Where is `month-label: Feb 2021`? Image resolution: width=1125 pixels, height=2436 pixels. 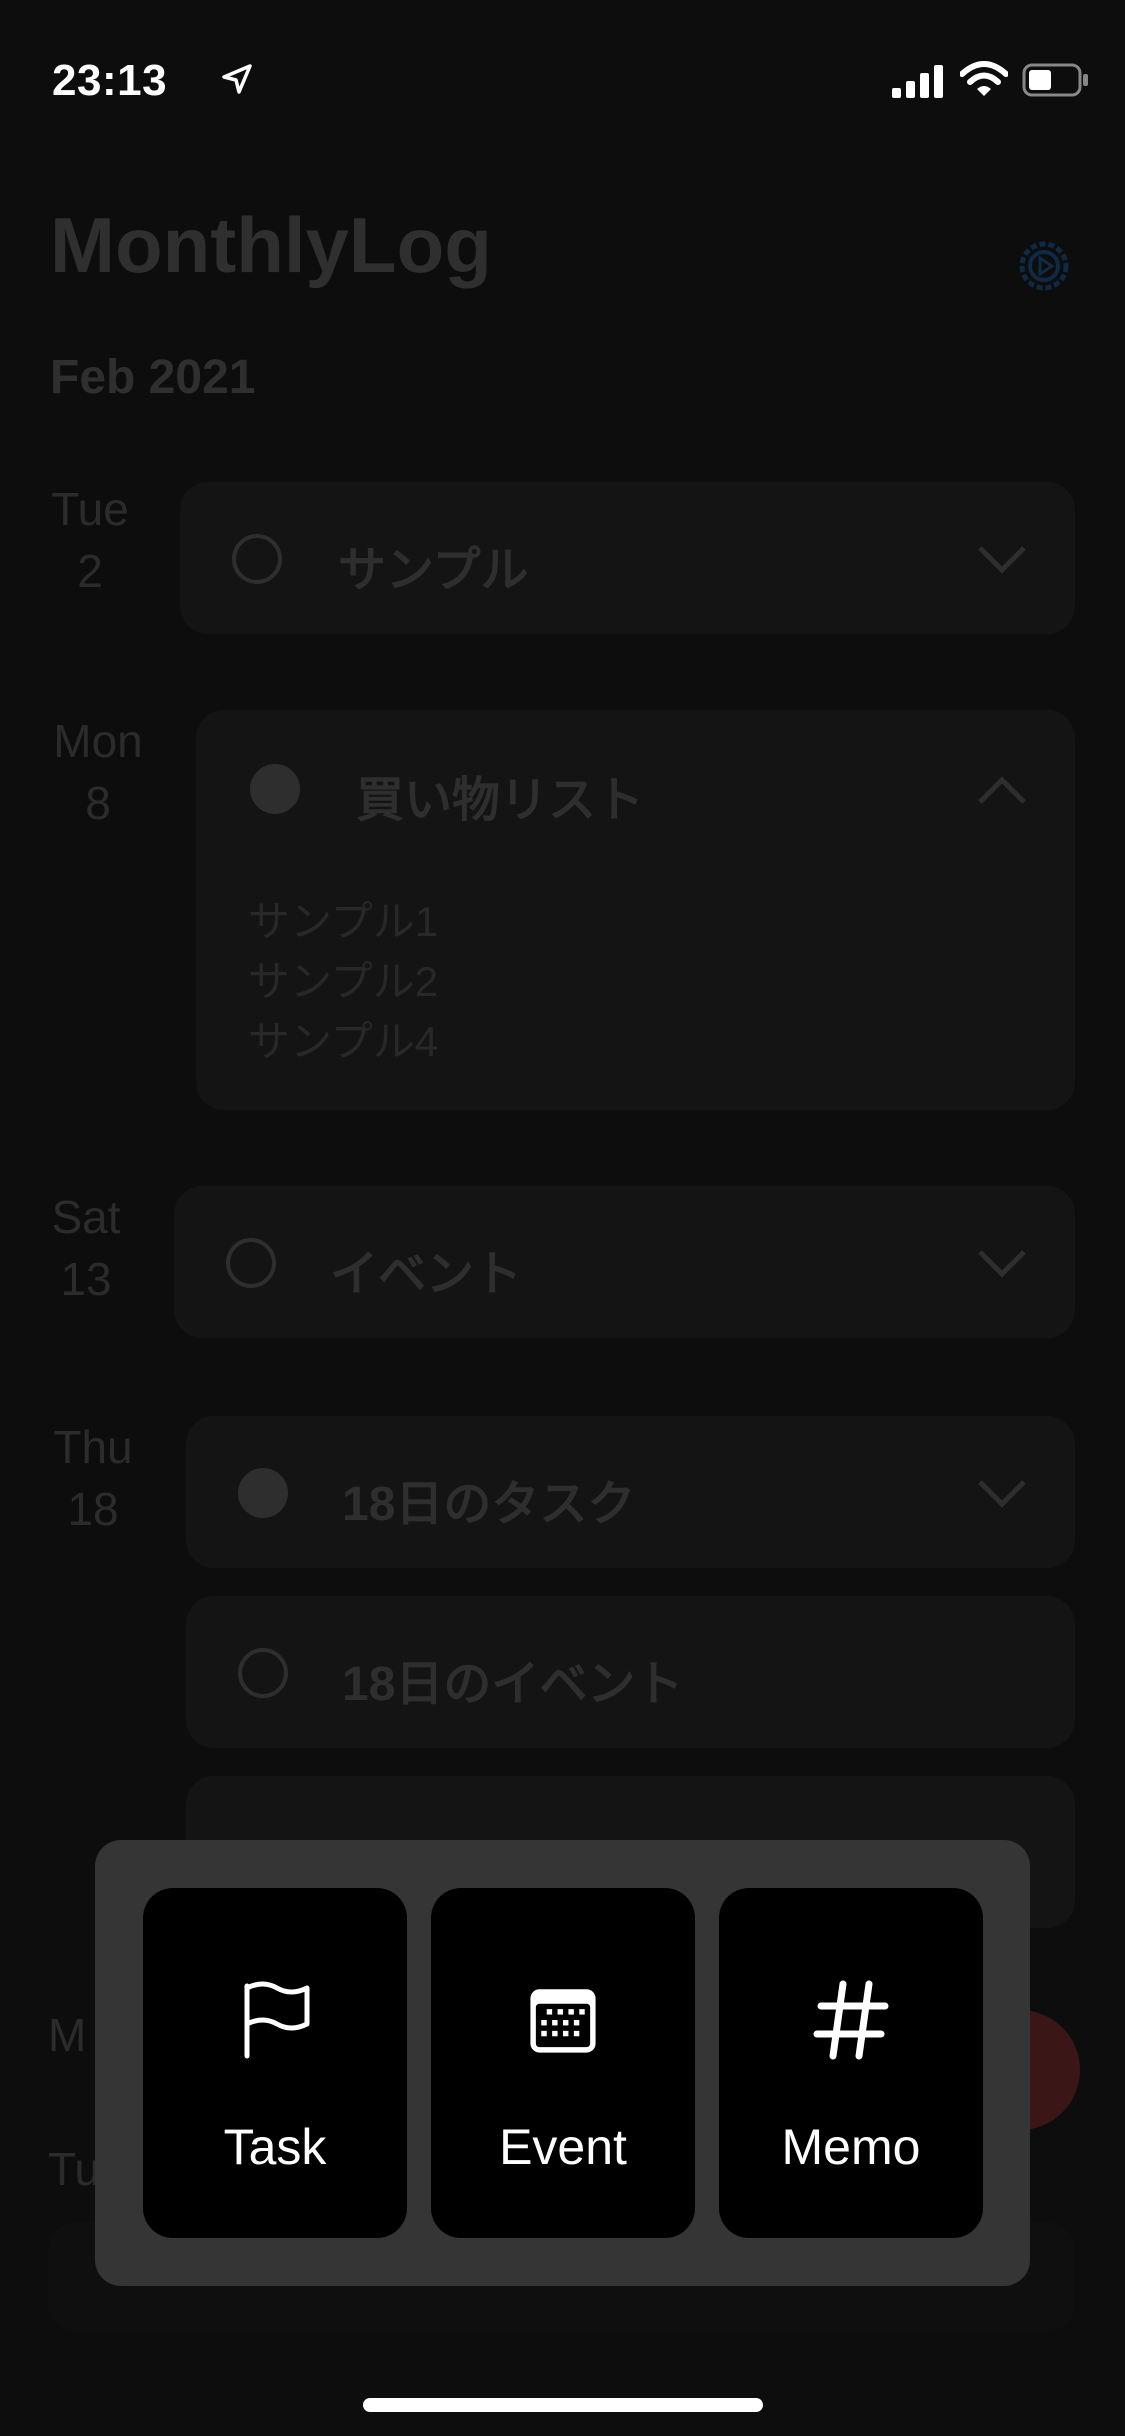
month-label: Feb 2021 is located at coordinates (153, 377).